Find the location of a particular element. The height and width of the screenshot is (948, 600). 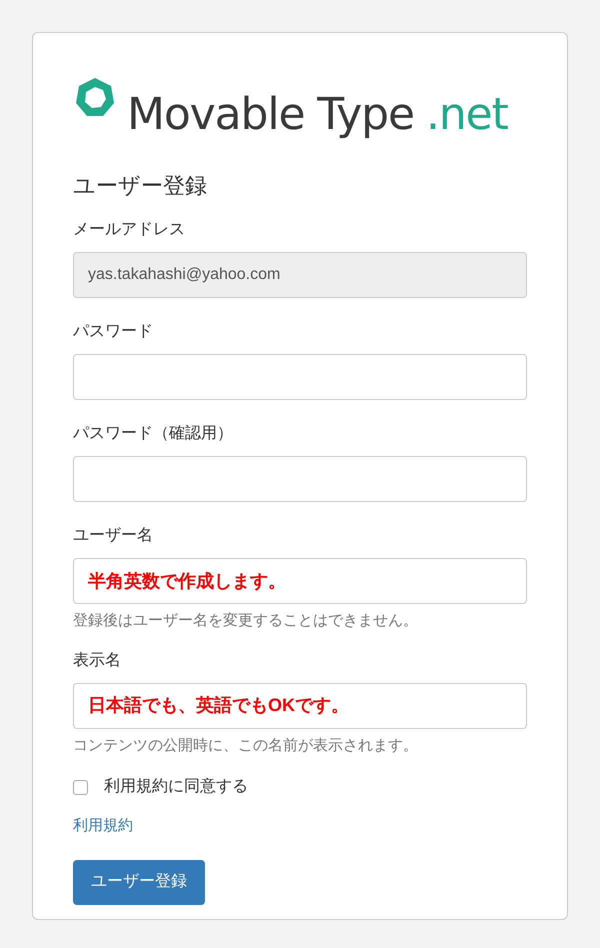

help-text: コンテンツの公開時に、この名前が表示されます。 is located at coordinates (246, 746).